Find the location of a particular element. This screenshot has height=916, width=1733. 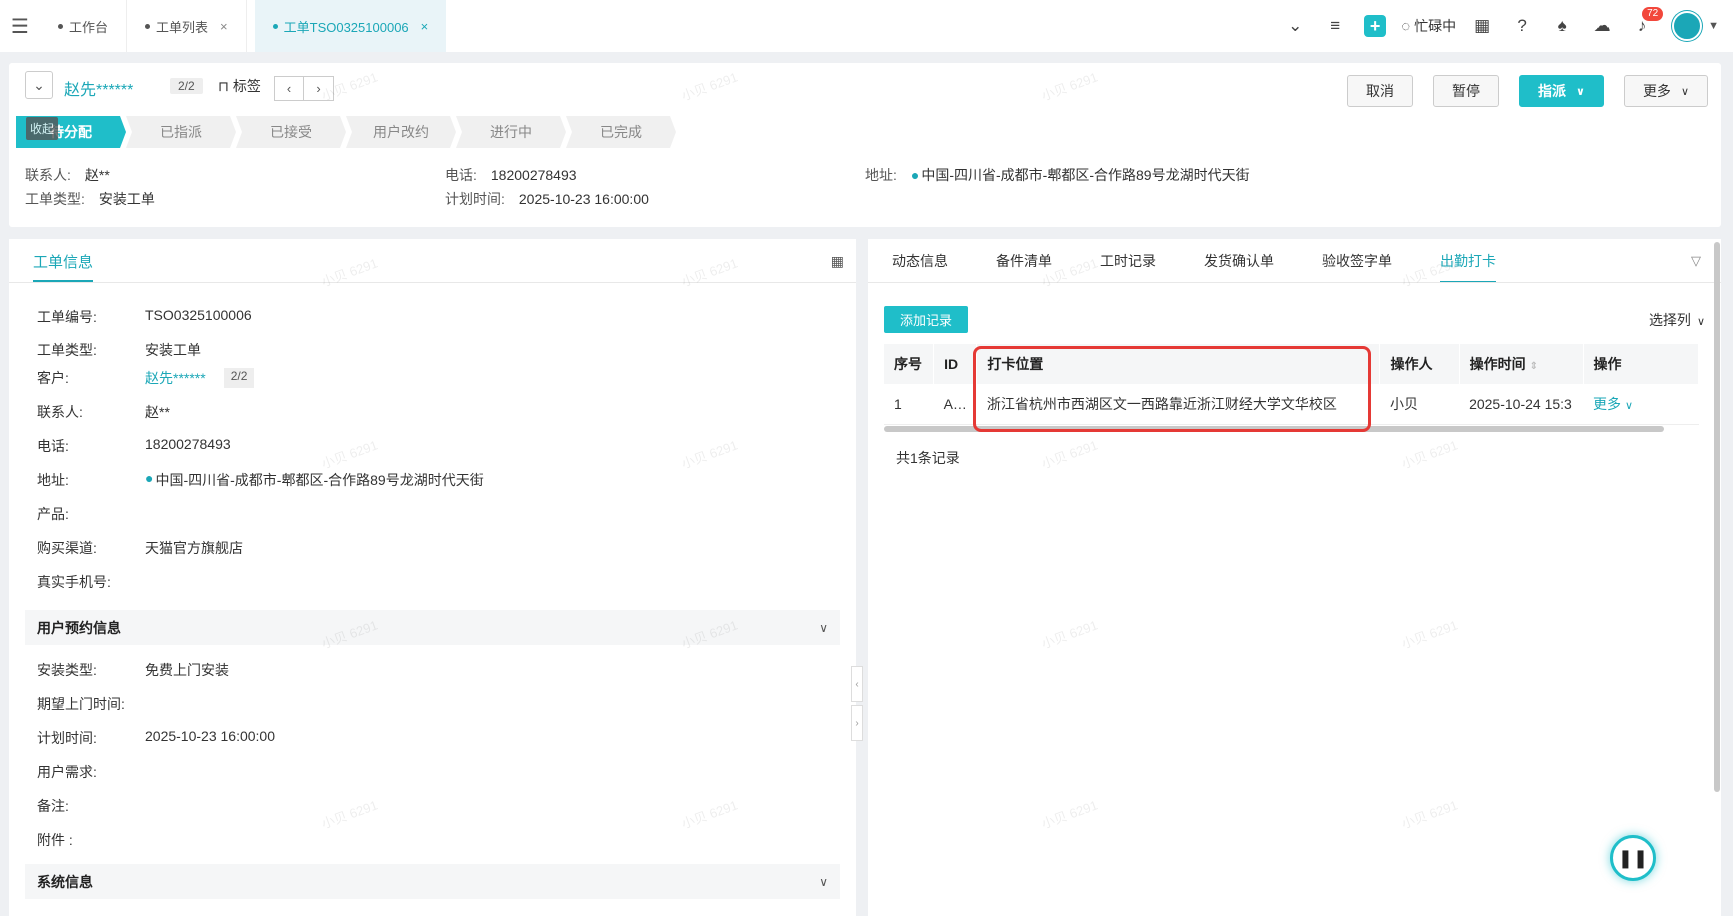

menu-toggle-icon: ☰ is located at coordinates (20, 26).